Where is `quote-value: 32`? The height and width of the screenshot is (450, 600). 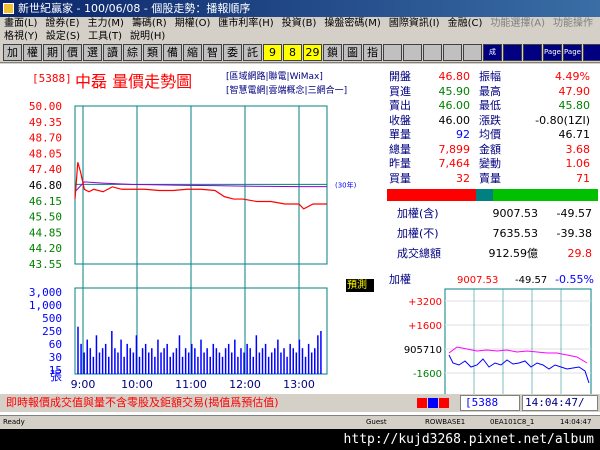 quote-value: 32 is located at coordinates (463, 178).